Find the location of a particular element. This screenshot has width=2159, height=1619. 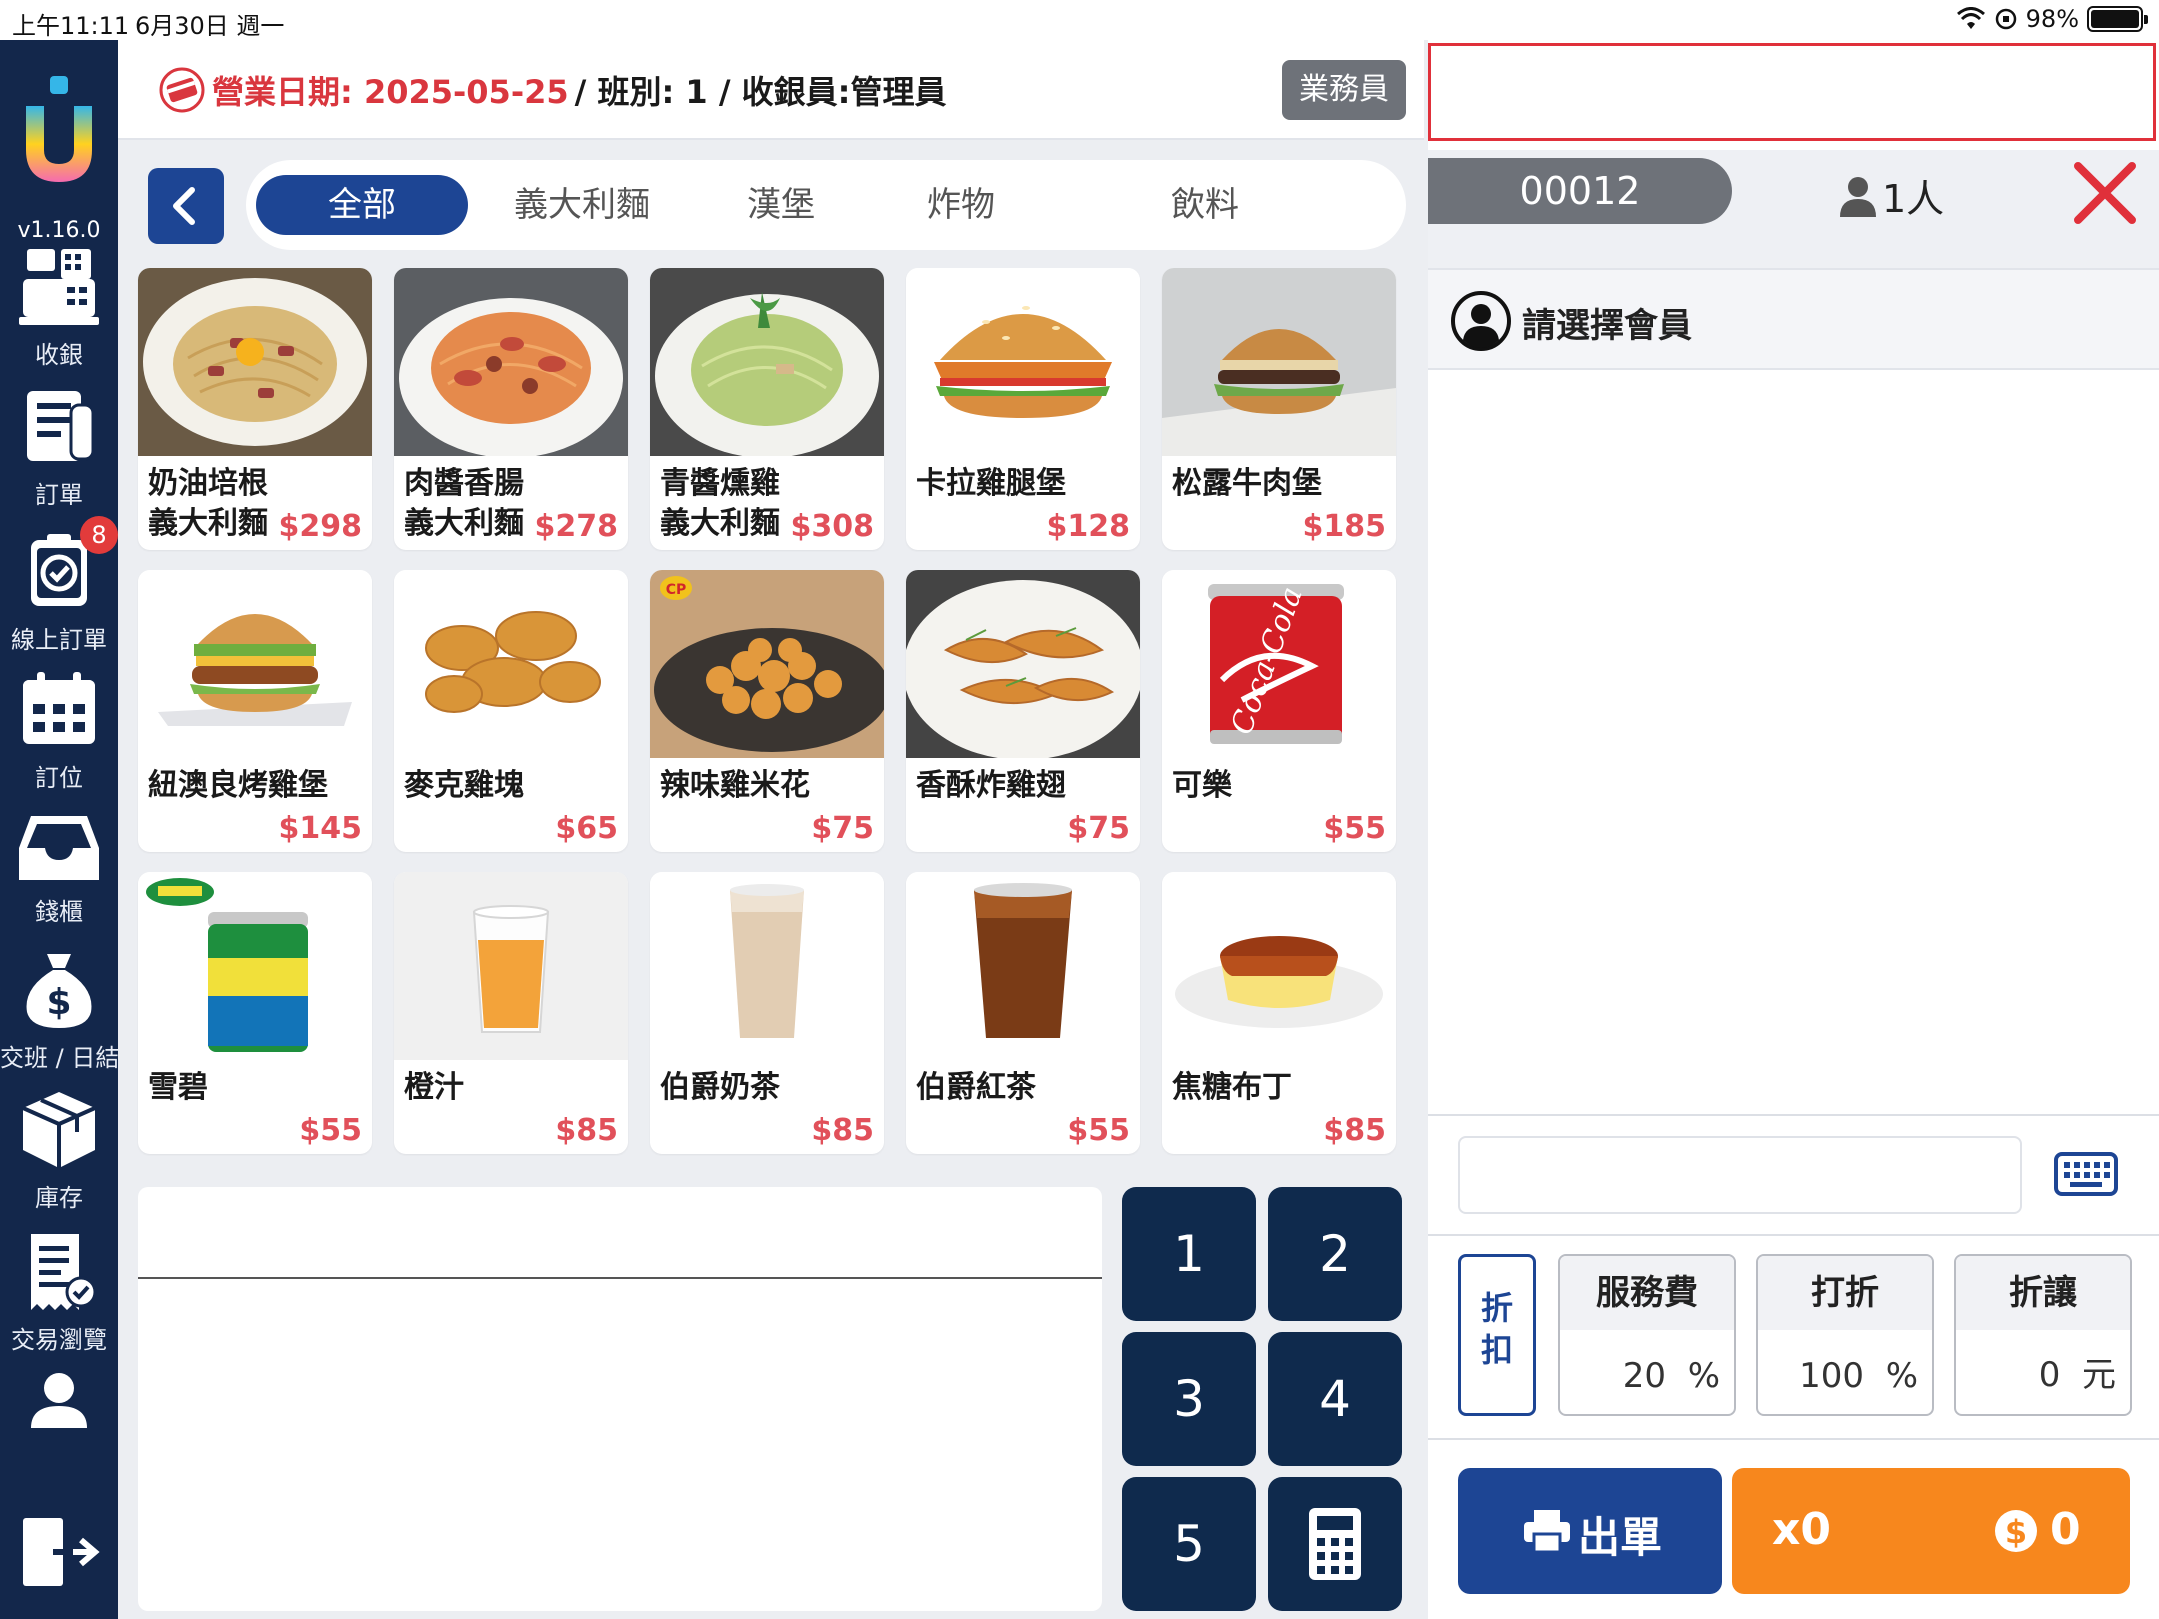

nav-cash-drawer: 錢櫃 is located at coordinates (59, 868).